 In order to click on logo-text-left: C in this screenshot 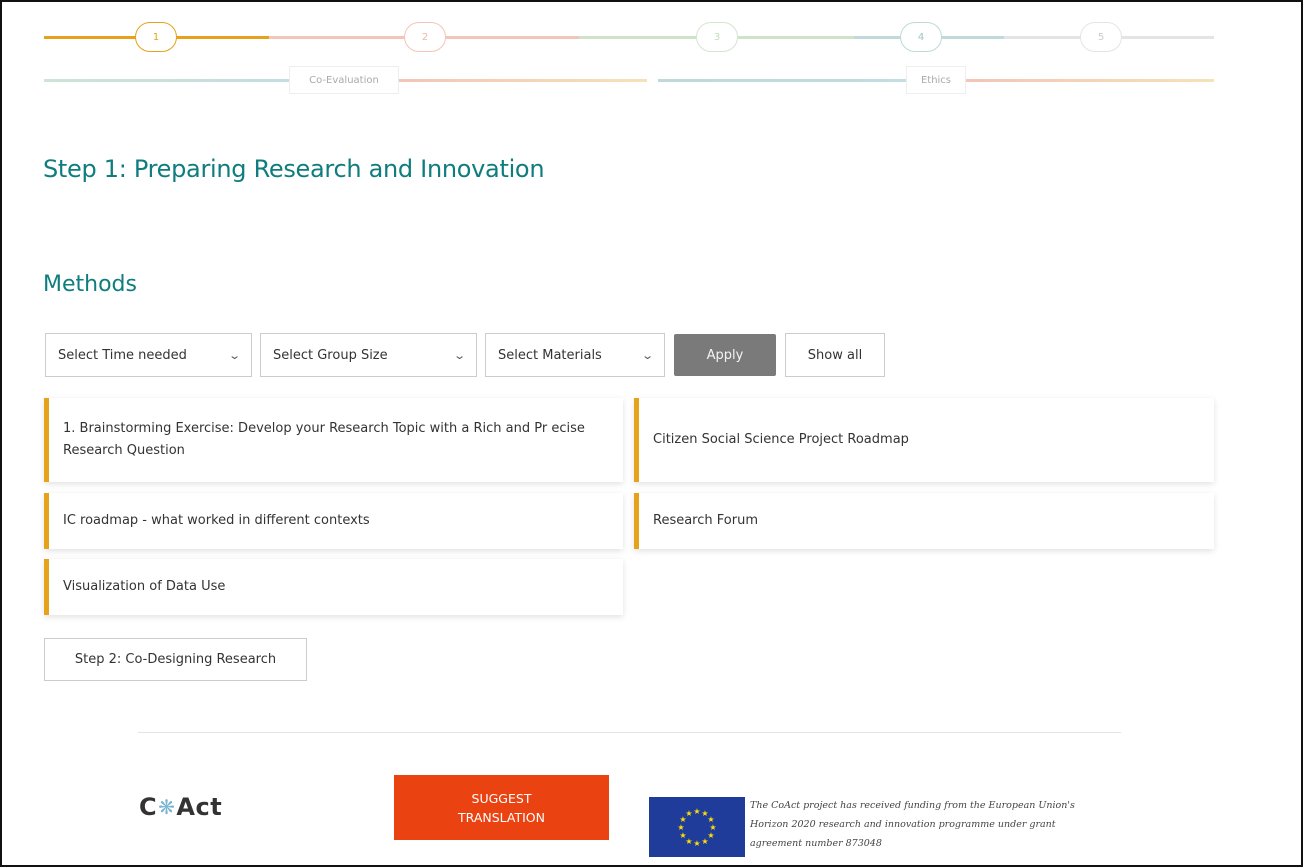, I will do `click(148, 807)`.